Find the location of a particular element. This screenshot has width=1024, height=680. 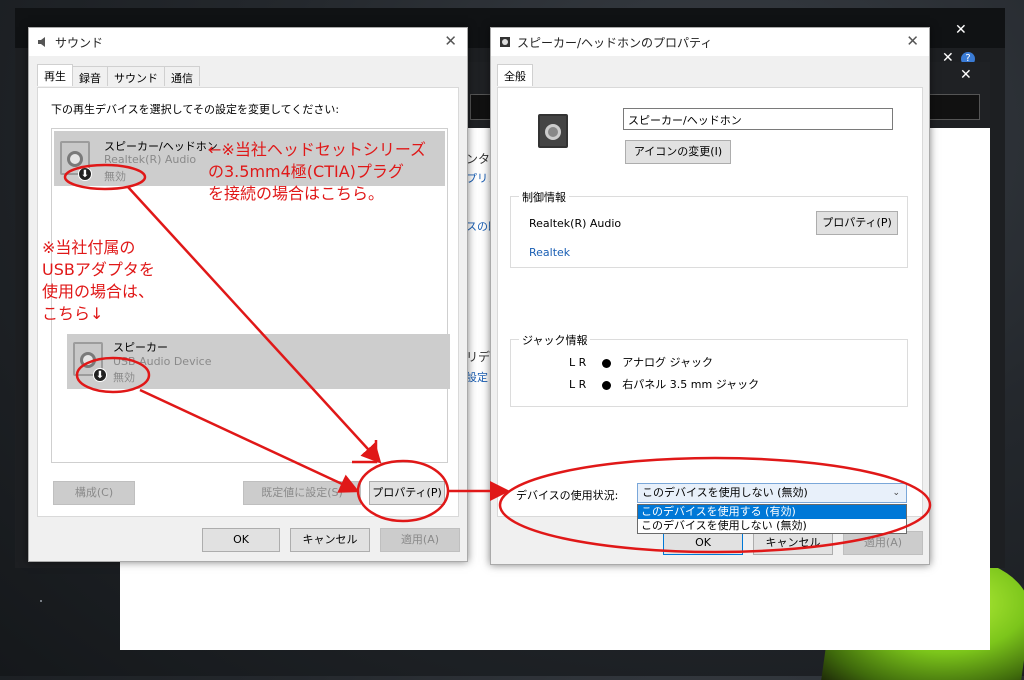

device-name: スピーカー is located at coordinates (140, 347).